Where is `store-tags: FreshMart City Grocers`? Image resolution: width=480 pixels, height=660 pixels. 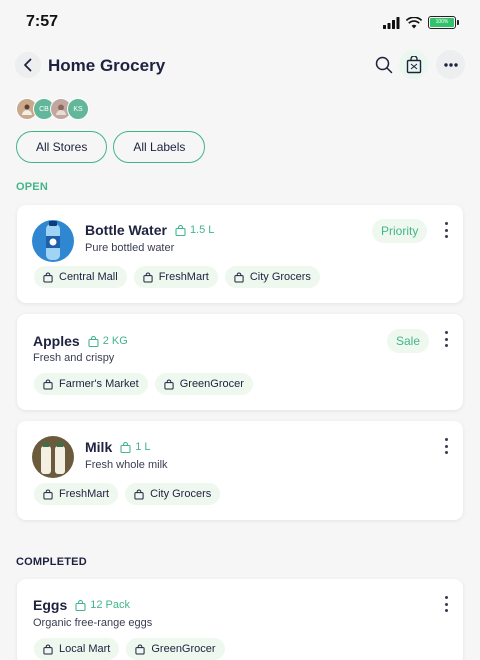 store-tags: FreshMart City Grocers is located at coordinates (127, 494).